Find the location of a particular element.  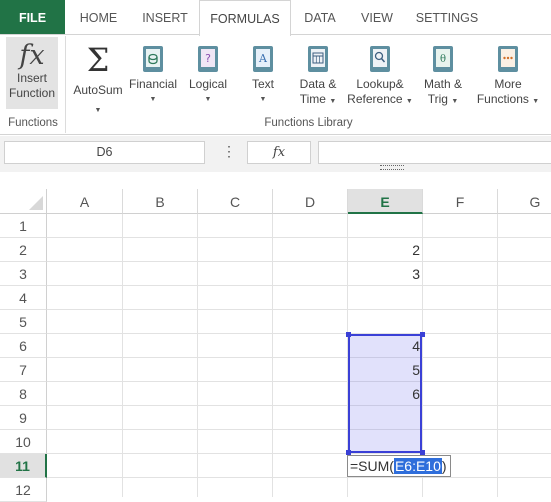

insert-function-fx-button: fx is located at coordinates (279, 152).